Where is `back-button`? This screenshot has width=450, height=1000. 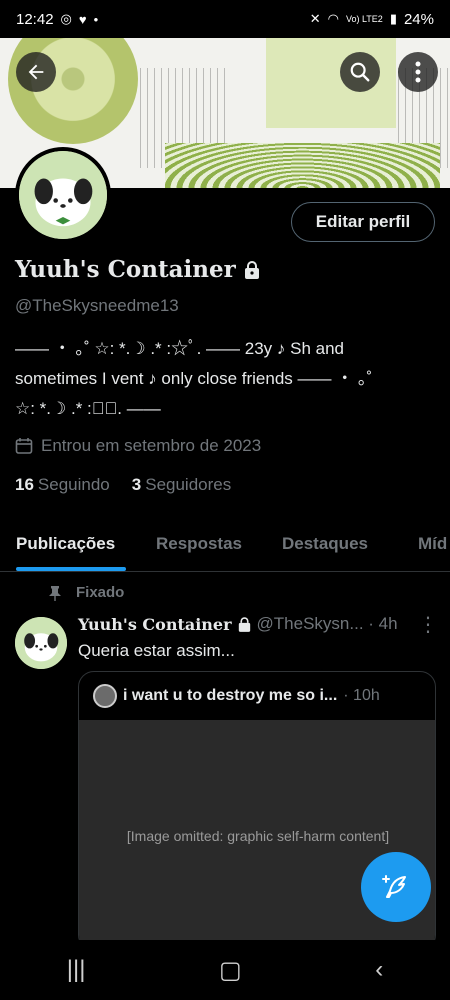
back-button is located at coordinates (36, 72).